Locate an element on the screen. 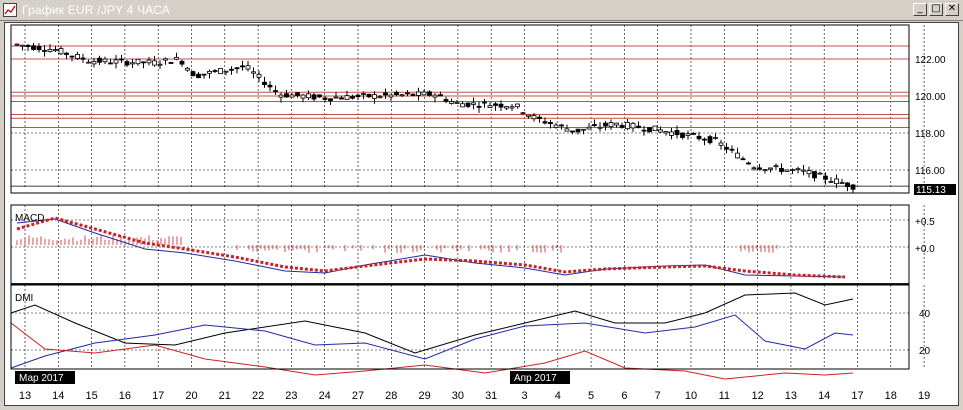 This screenshot has height=410, width=963. month-marker: Мар 2017 is located at coordinates (41, 378).